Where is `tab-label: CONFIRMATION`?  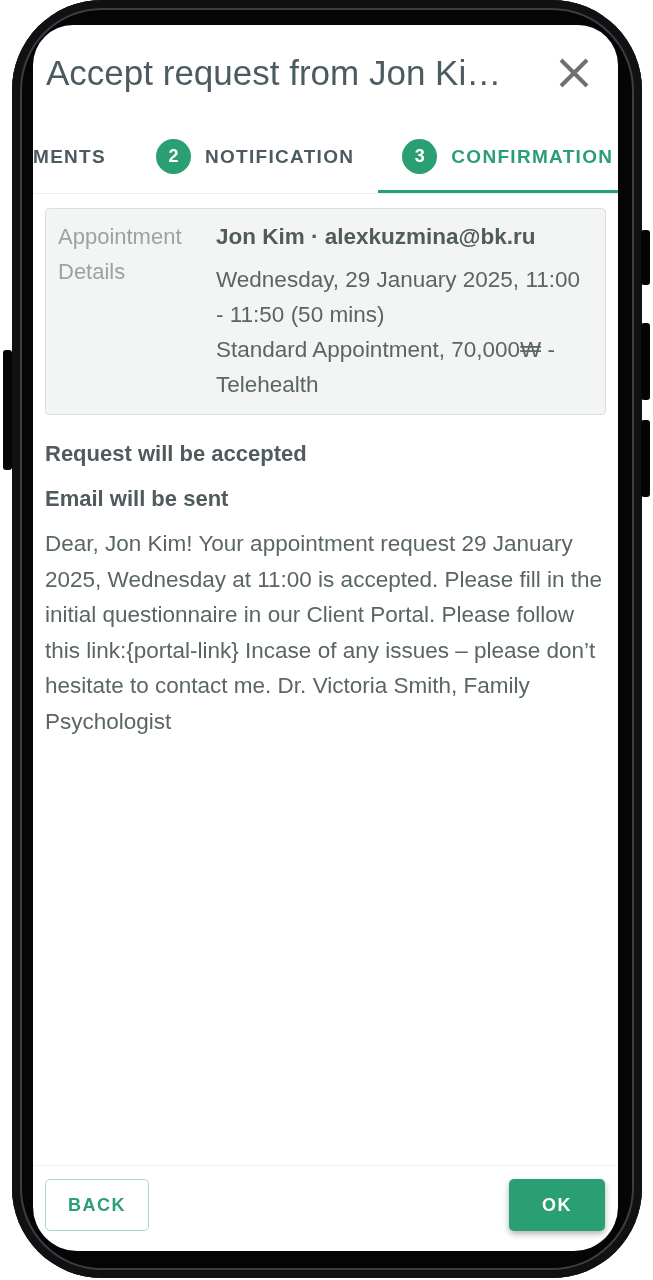
tab-label: CONFIRMATION is located at coordinates (532, 156).